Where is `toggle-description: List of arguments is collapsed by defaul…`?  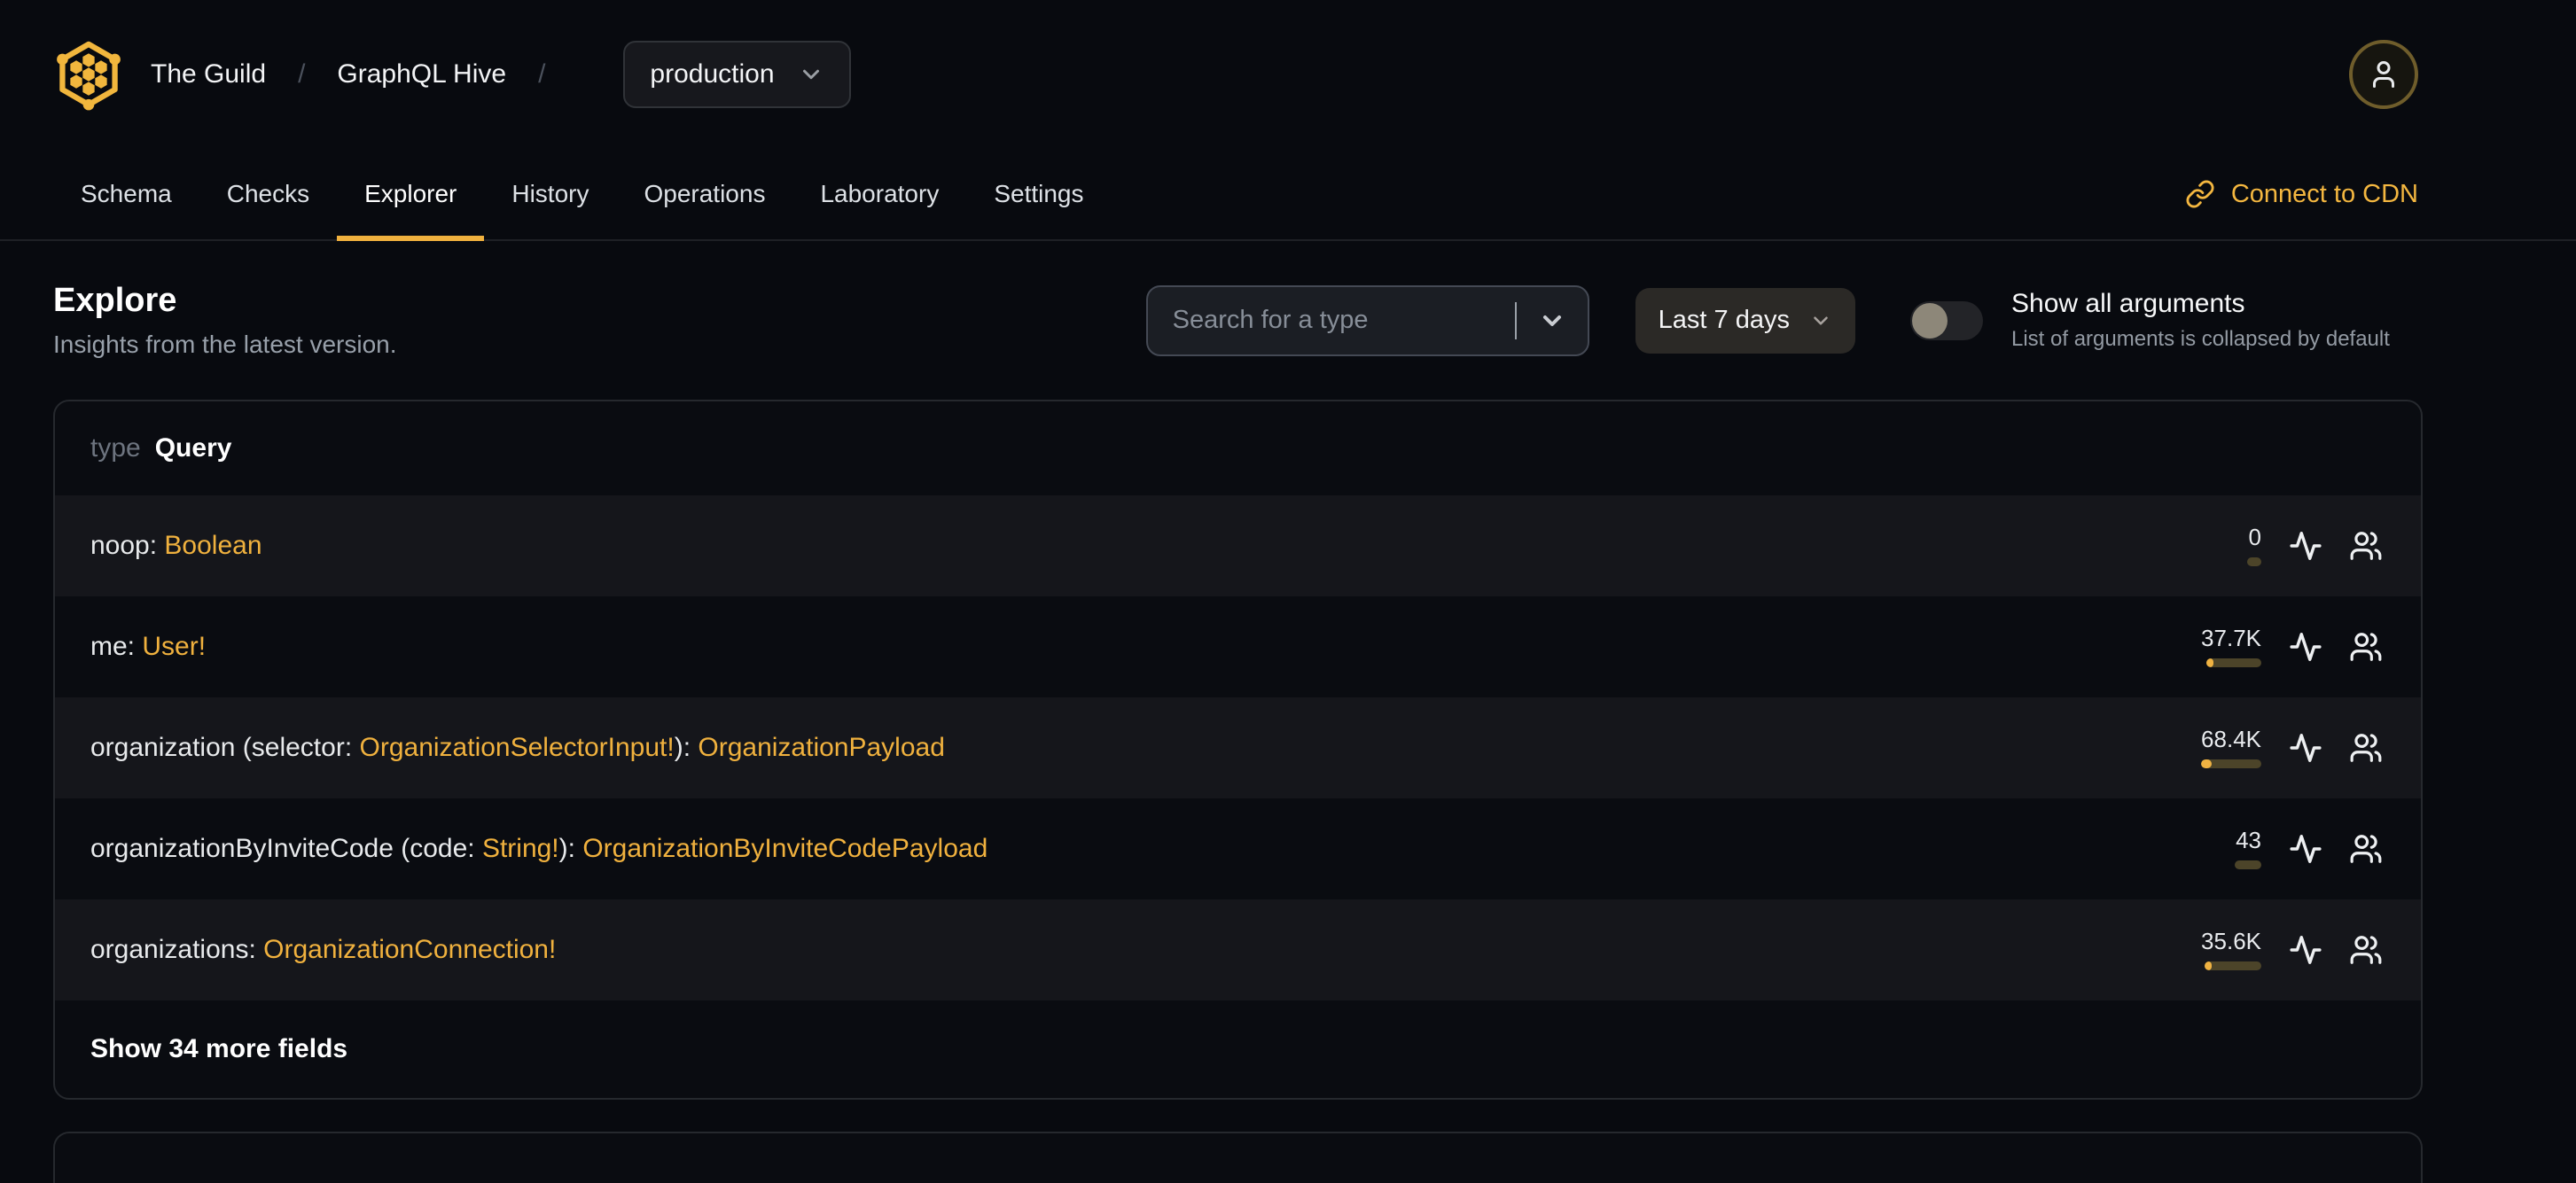
toggle-description: List of arguments is collapsed by defaul… is located at coordinates (2200, 339).